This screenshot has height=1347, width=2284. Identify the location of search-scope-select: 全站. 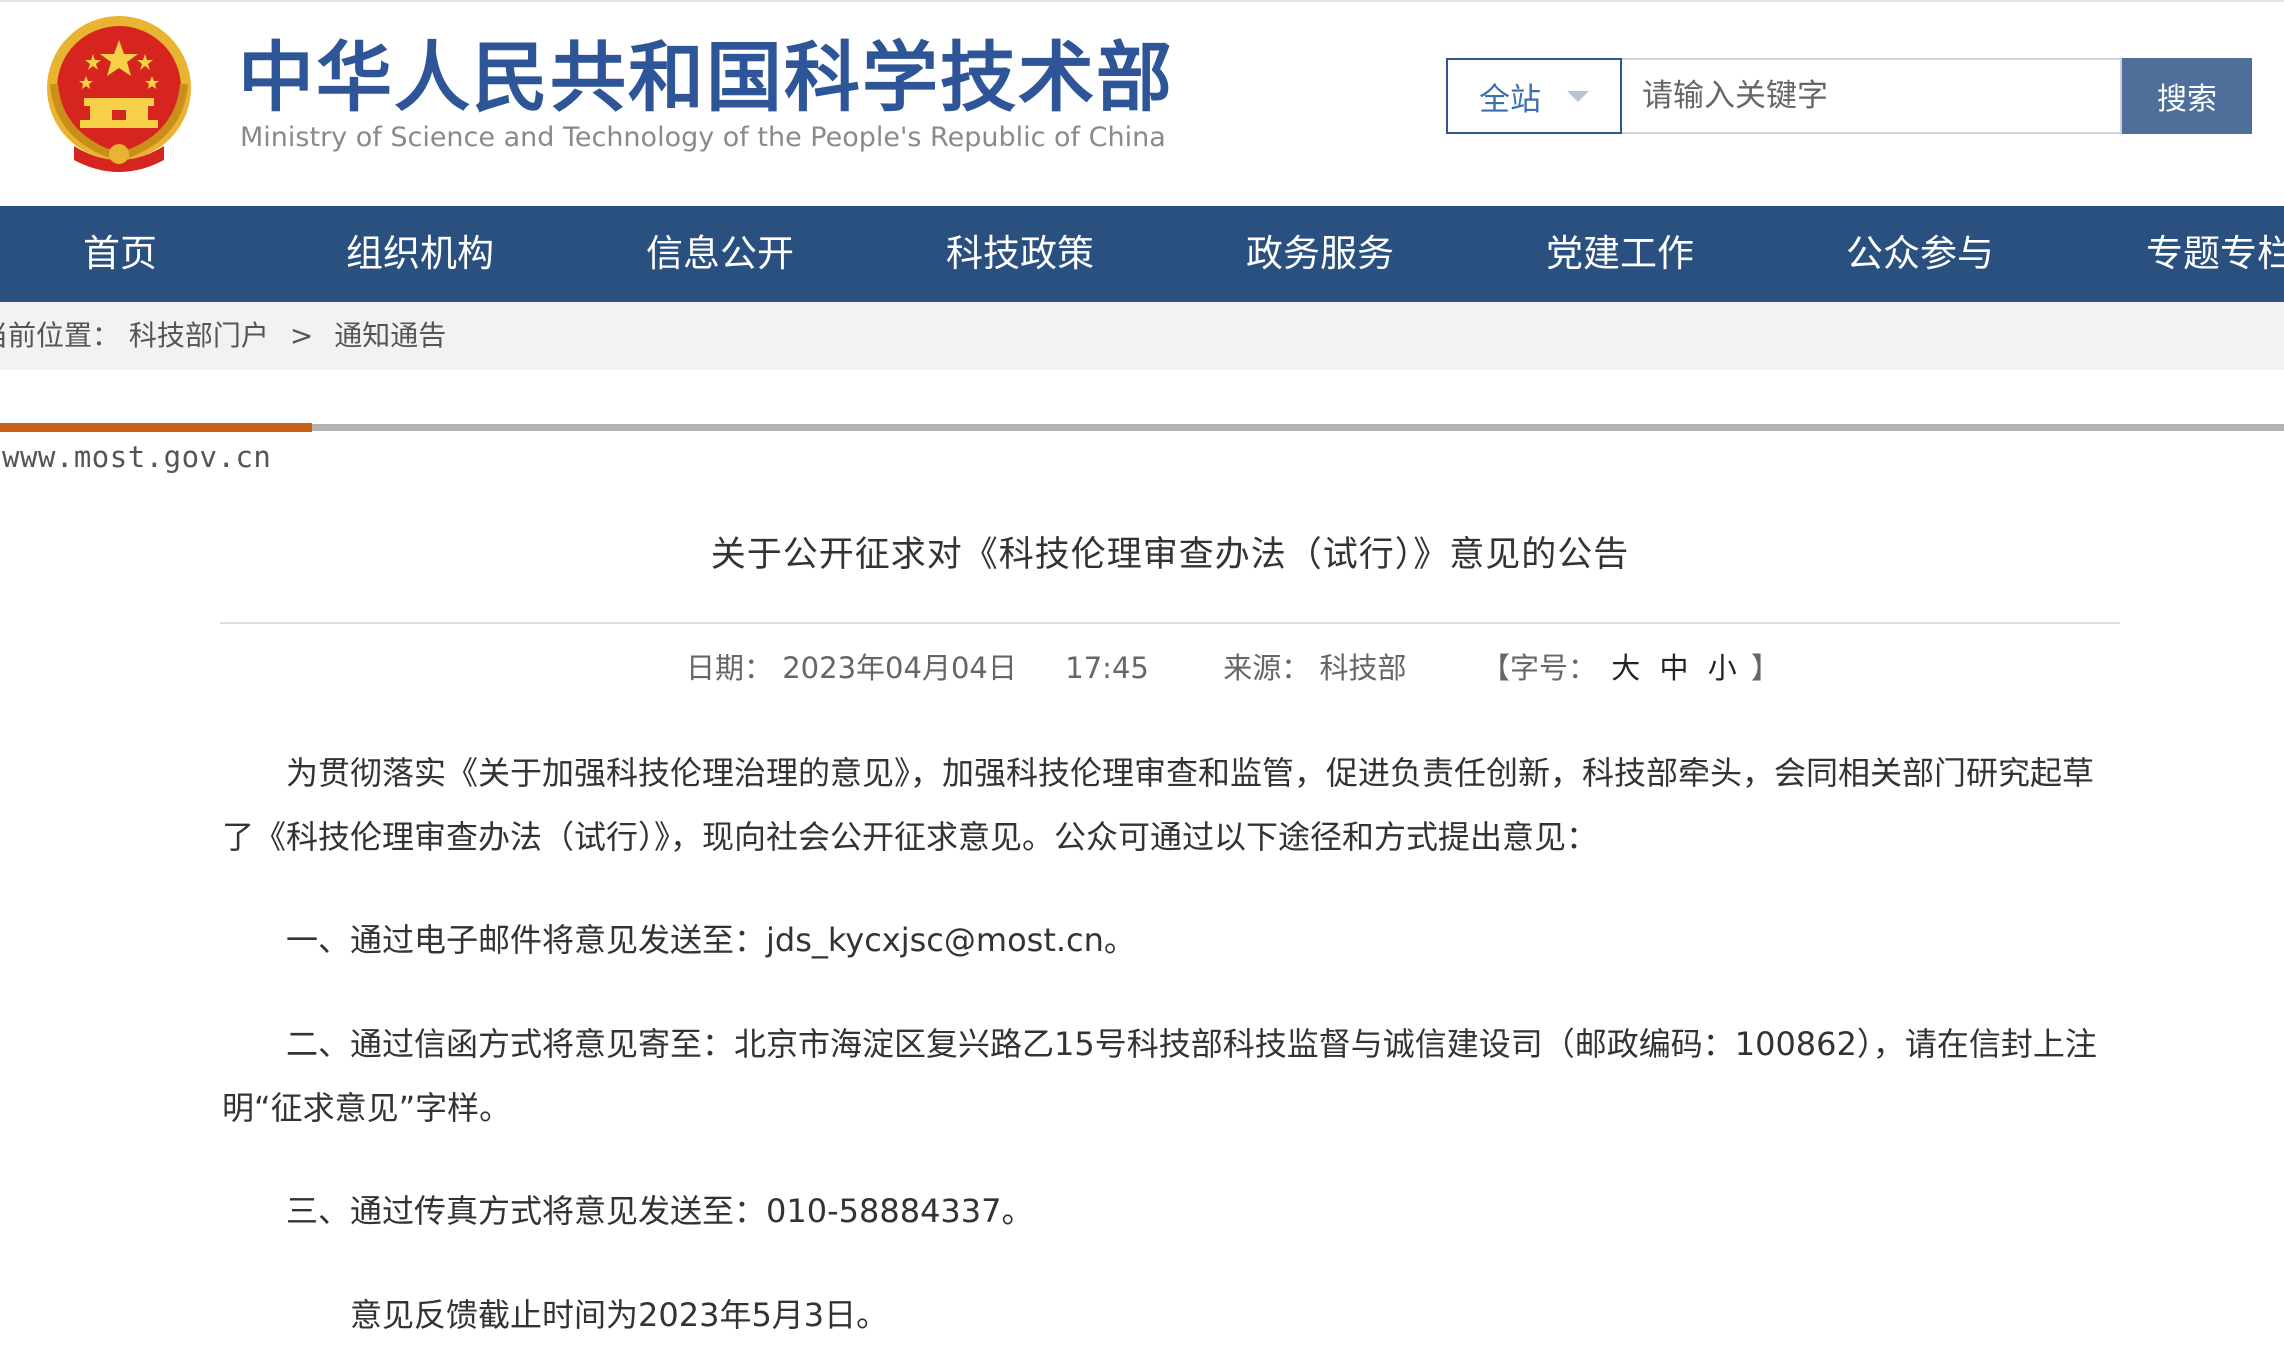
(1534, 96).